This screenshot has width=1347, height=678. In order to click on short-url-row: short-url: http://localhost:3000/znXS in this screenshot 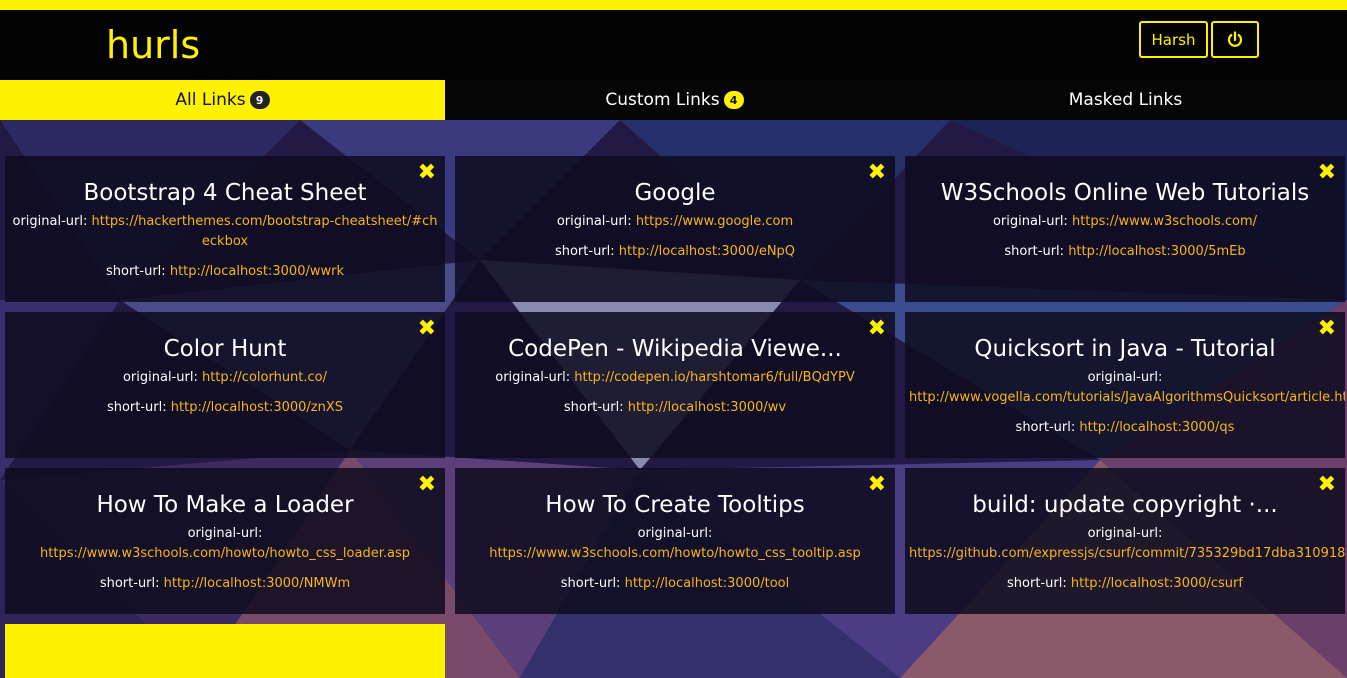, I will do `click(225, 408)`.